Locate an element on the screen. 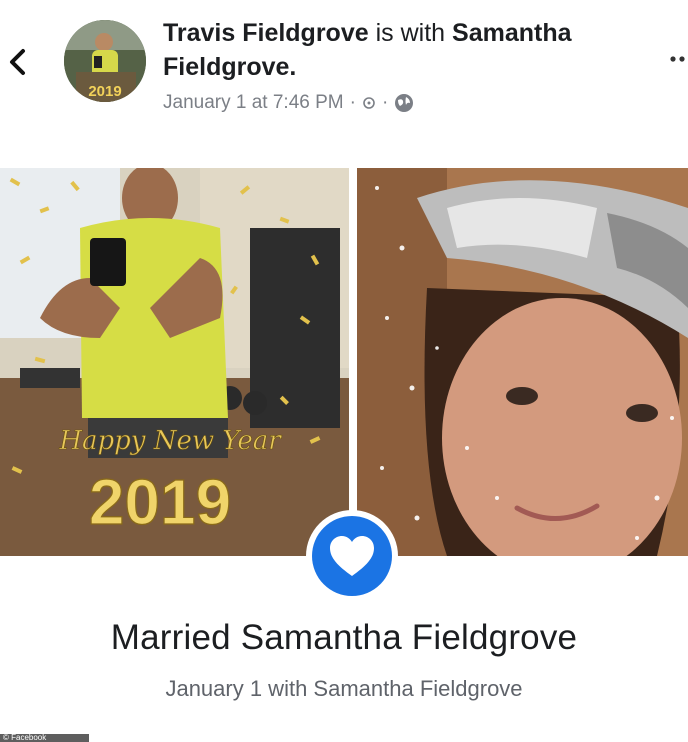 This screenshot has height=742, width=688. chevron-left-icon is located at coordinates (17, 62).